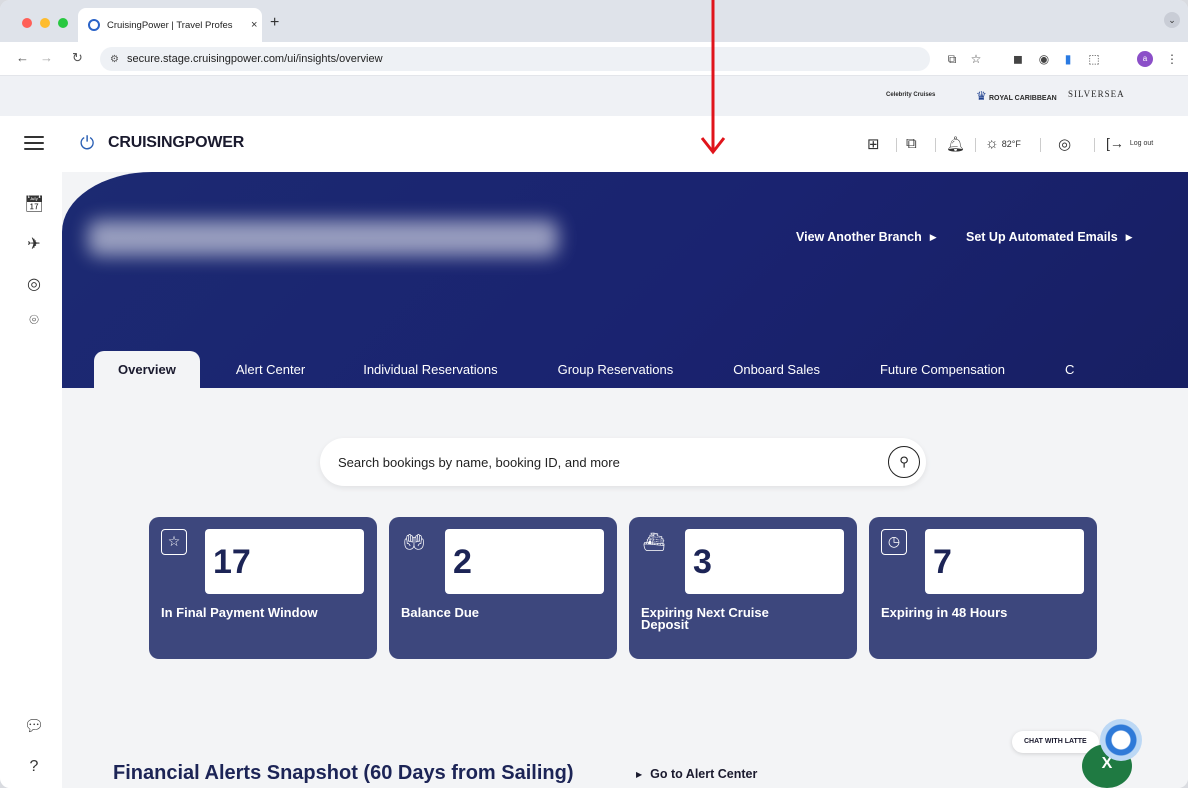 The image size is (1188, 788). I want to click on final-payment-window-card: ☆ 17 In Final Payment Window, so click(263, 588).